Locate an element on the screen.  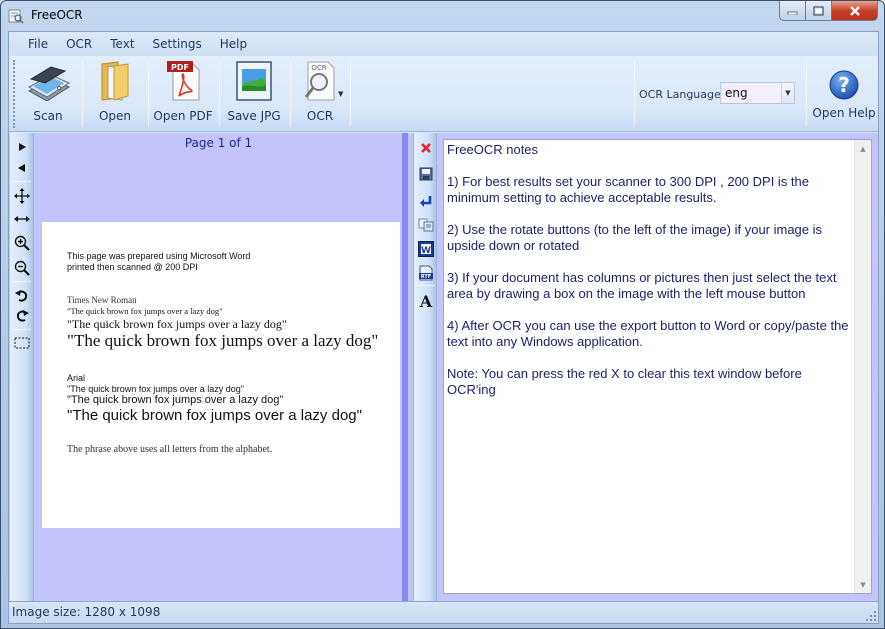
export-word-icon: W is located at coordinates (426, 249).